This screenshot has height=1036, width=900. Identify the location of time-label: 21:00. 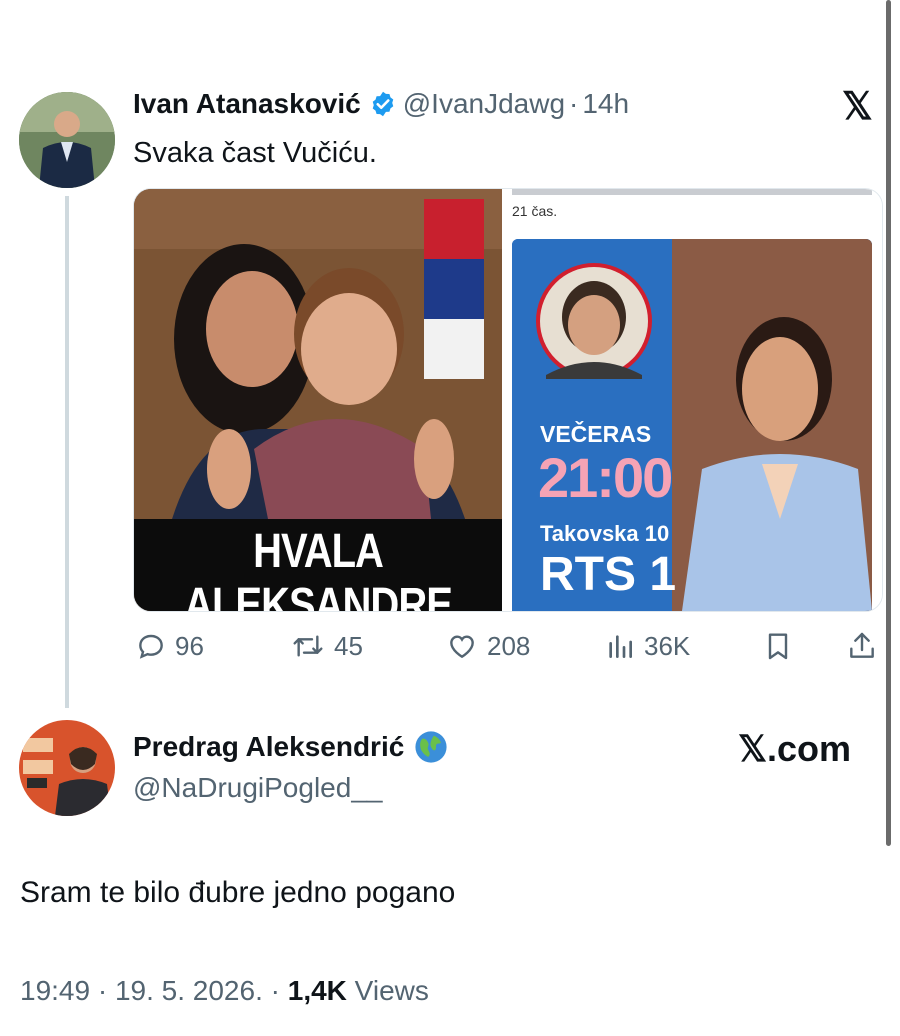
(605, 477).